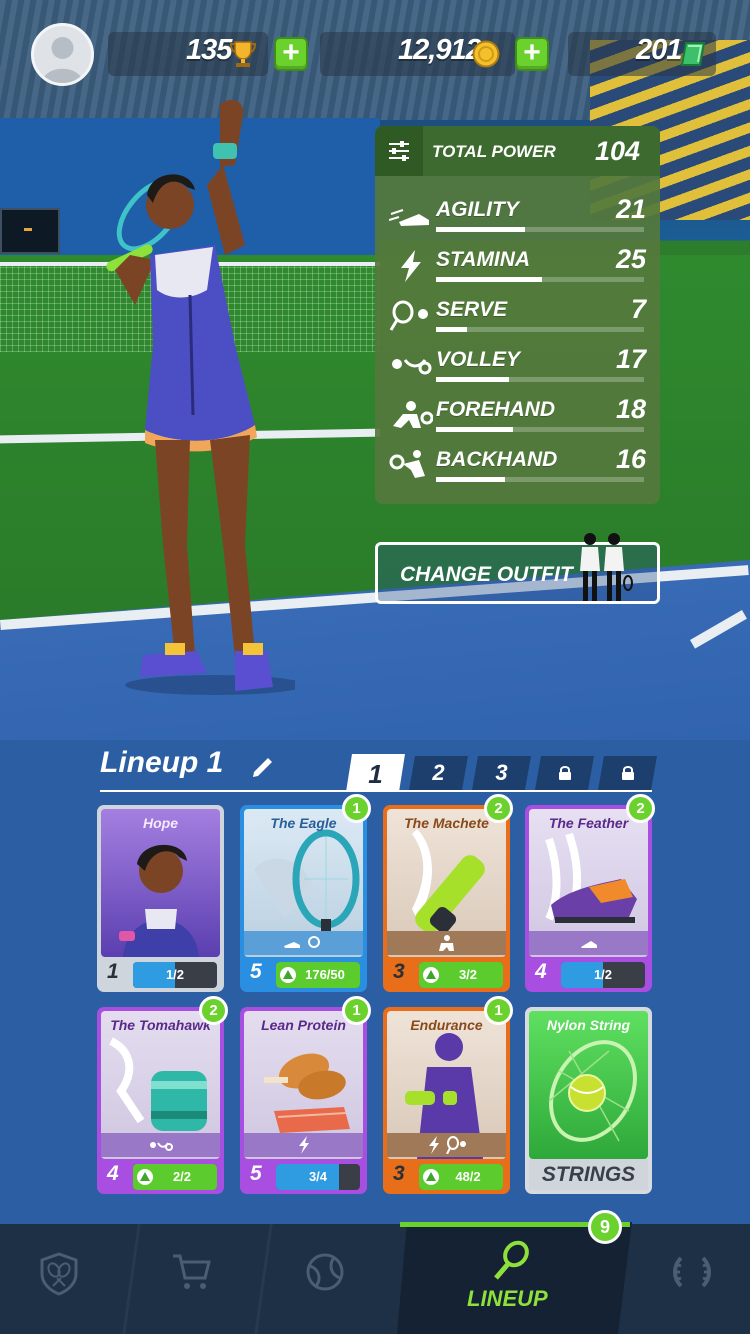  What do you see at coordinates (438, 773) in the screenshot?
I see `tab-lineup-2: 2` at bounding box center [438, 773].